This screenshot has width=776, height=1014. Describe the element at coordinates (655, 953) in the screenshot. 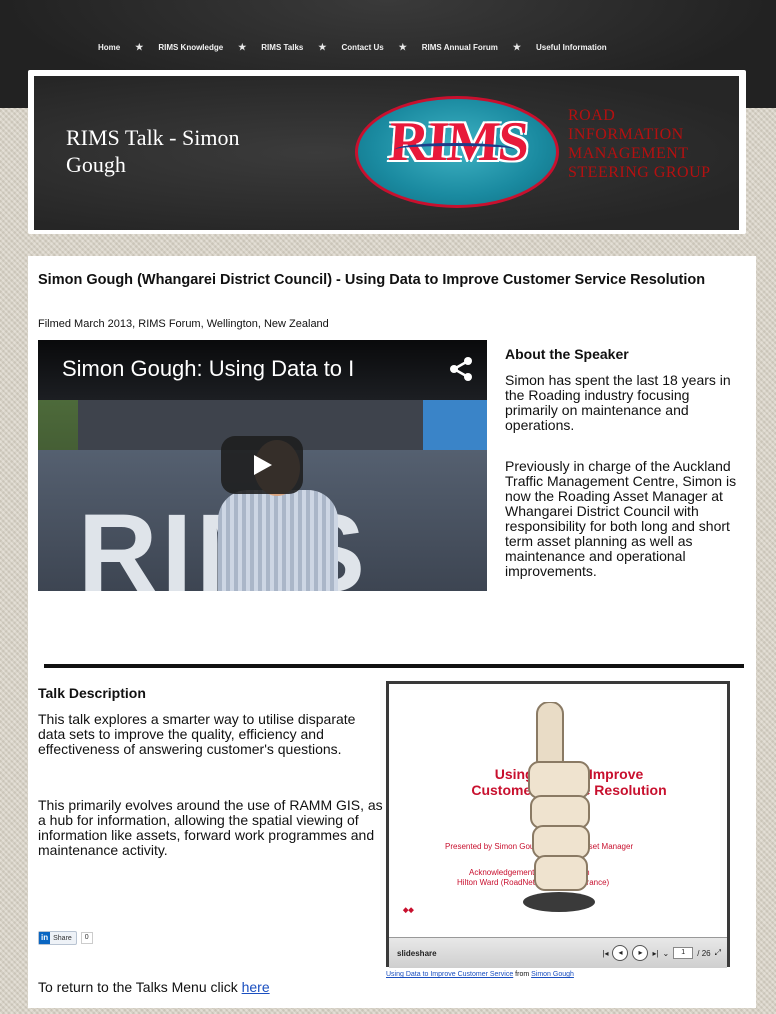

I see `last-slide-icon: ▸|` at that location.